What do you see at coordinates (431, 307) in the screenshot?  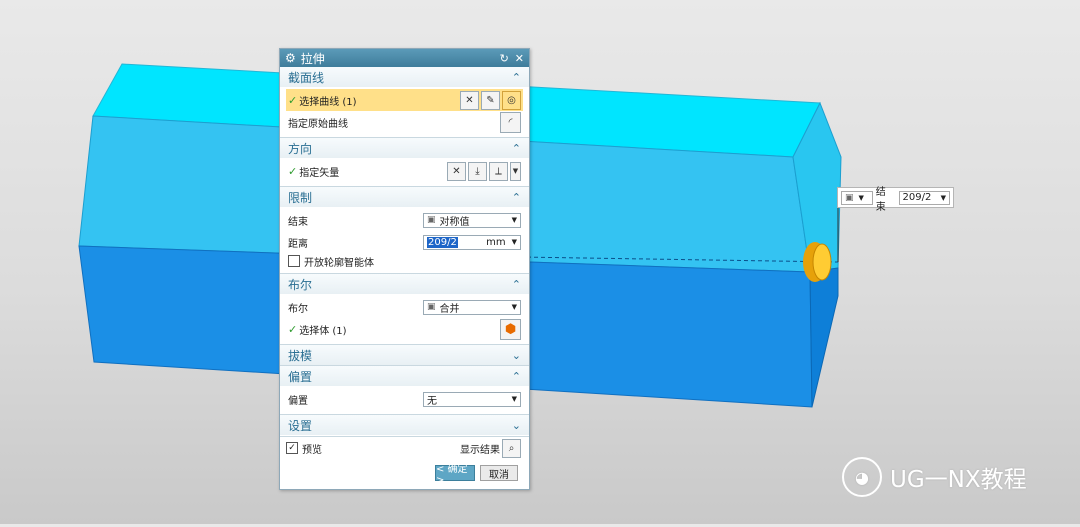 I see `unite-icon: ▣` at bounding box center [431, 307].